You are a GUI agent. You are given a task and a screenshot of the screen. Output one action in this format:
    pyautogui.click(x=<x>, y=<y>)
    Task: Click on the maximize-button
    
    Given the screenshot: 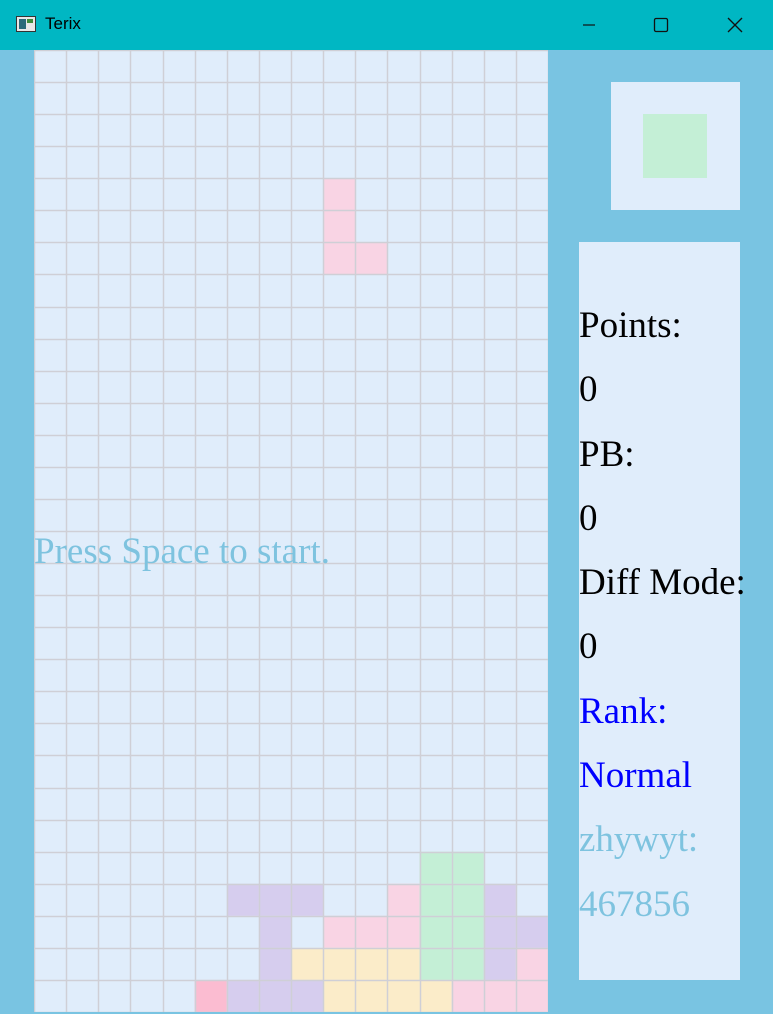 What is the action you would take?
    pyautogui.click(x=661, y=25)
    